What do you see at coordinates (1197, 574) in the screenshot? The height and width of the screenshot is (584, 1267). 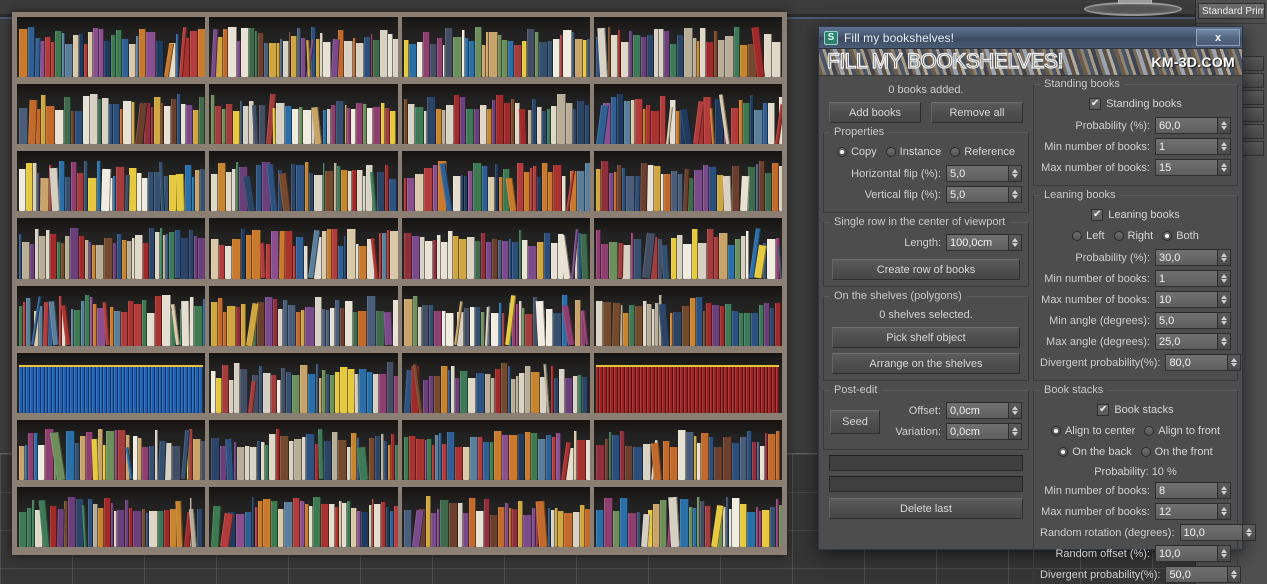 I see `stacks-divergent-value: 50,0` at bounding box center [1197, 574].